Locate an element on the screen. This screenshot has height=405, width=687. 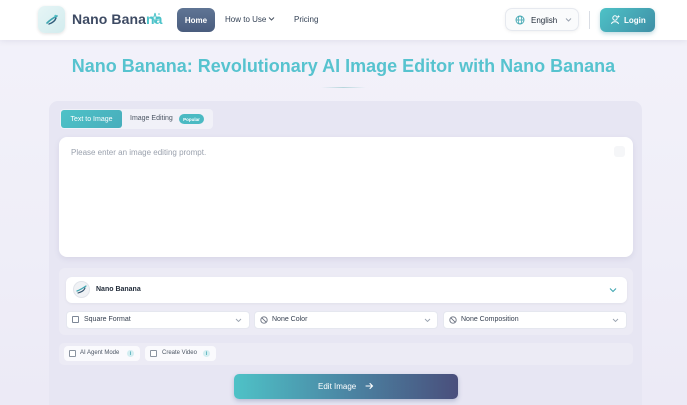
language-label: English is located at coordinates (544, 20).